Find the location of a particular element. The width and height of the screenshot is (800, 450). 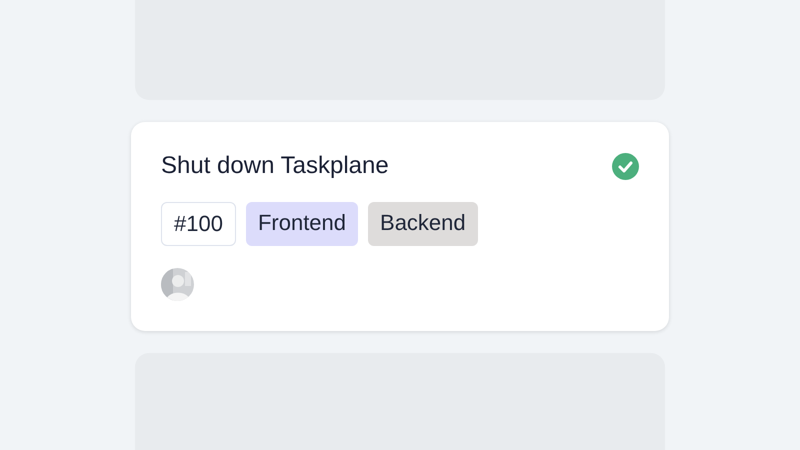

tag: Backend is located at coordinates (423, 224).